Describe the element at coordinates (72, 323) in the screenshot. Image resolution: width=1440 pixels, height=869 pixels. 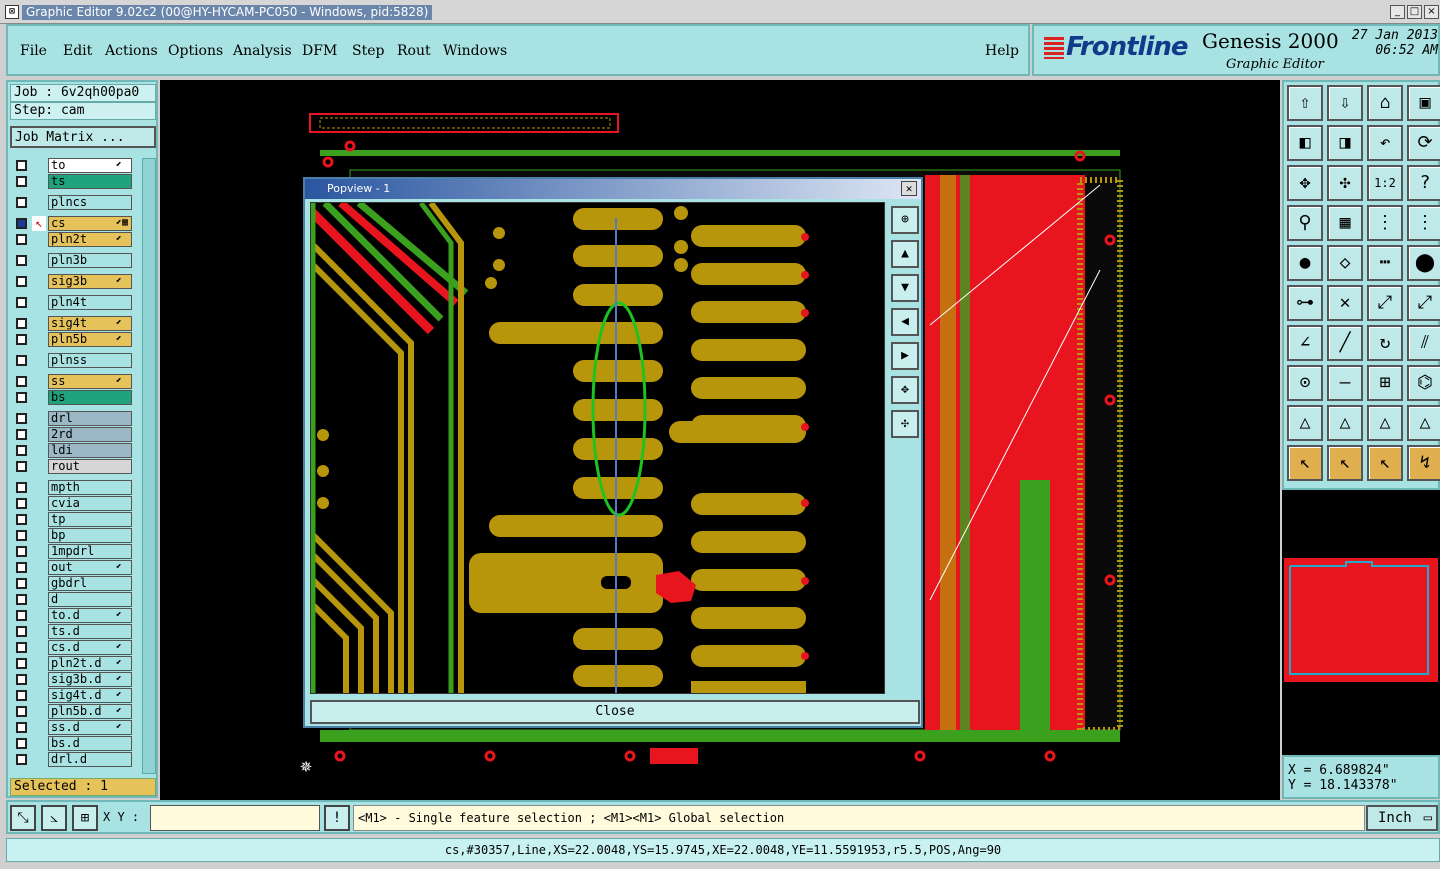
I see `layer-row: sig4t ⬋` at that location.